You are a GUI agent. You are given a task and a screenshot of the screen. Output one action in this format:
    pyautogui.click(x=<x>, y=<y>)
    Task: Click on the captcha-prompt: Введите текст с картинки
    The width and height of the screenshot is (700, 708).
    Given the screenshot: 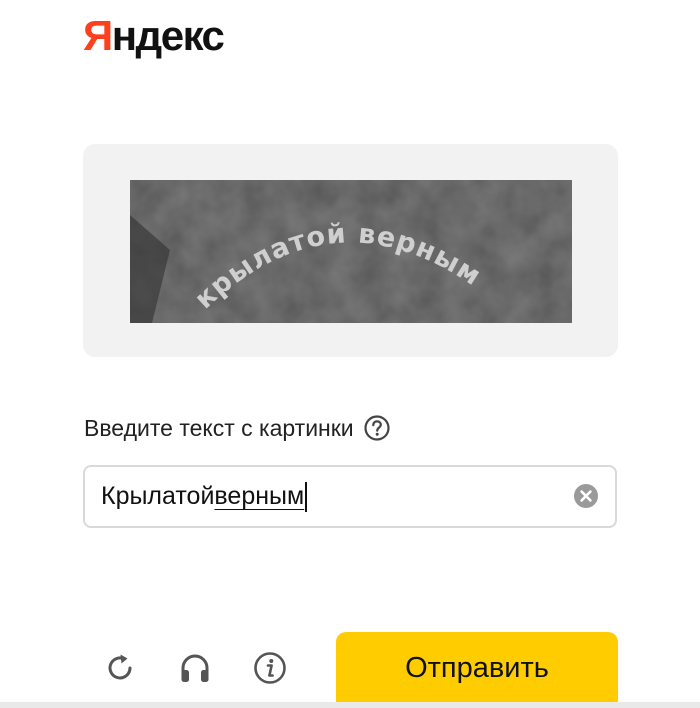 What is the action you would take?
    pyautogui.click(x=237, y=428)
    